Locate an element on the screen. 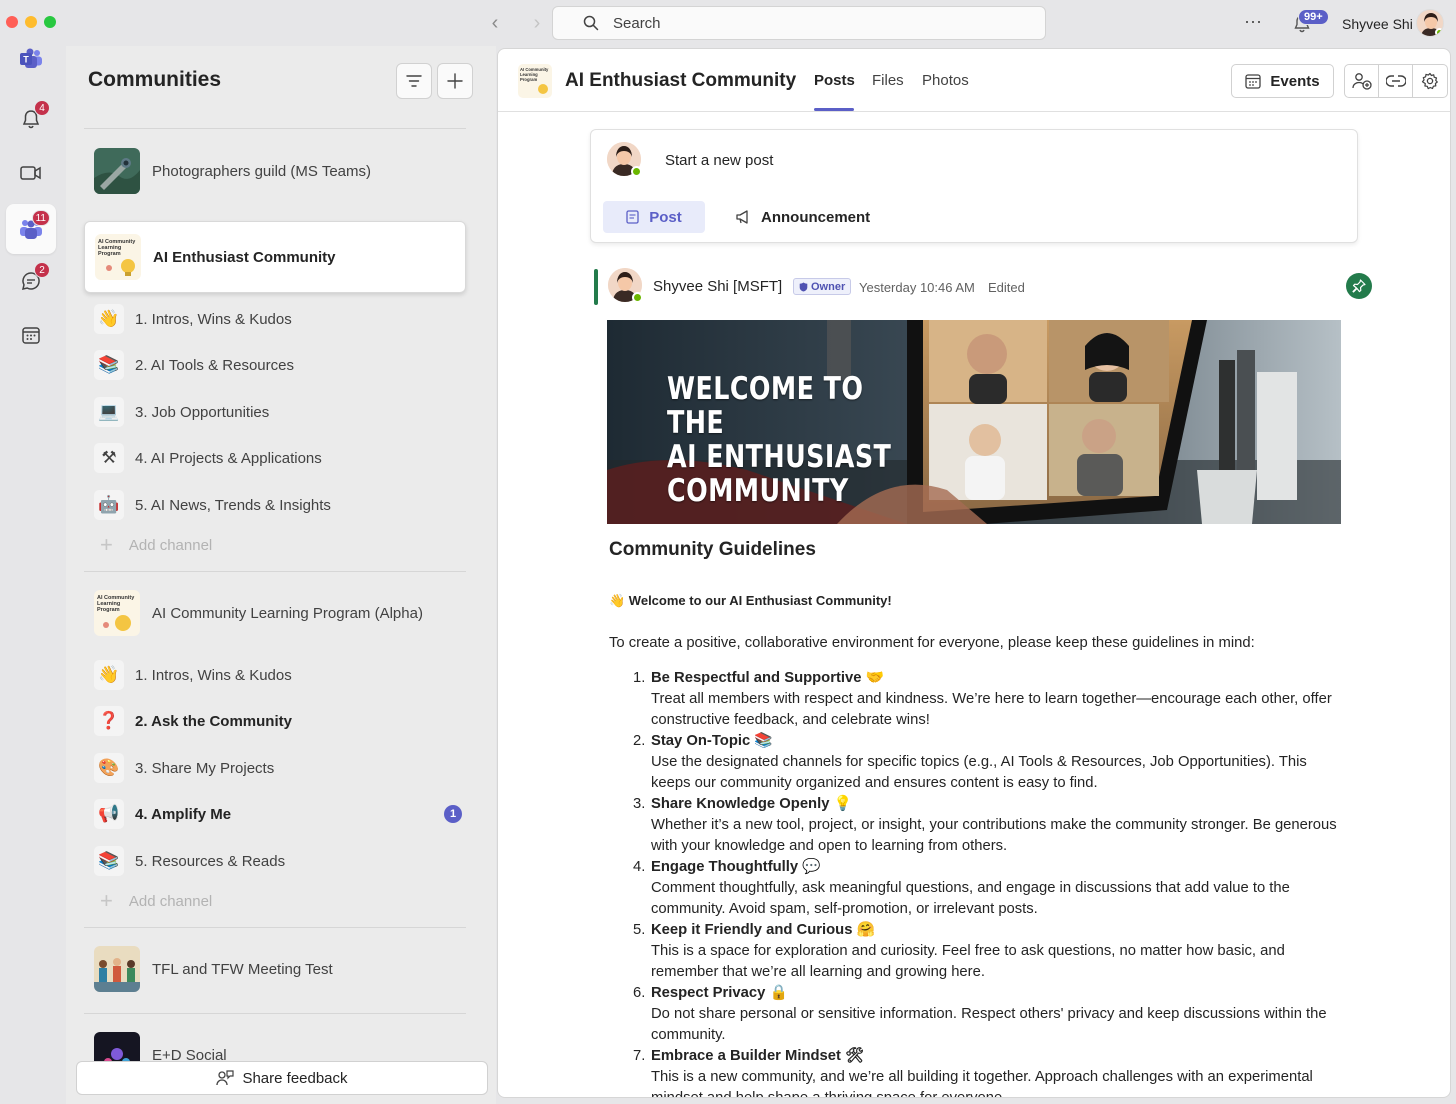 This screenshot has height=1104, width=1456. channel-share-projects: 🎨 3. Share My Projects is located at coordinates (280, 768).